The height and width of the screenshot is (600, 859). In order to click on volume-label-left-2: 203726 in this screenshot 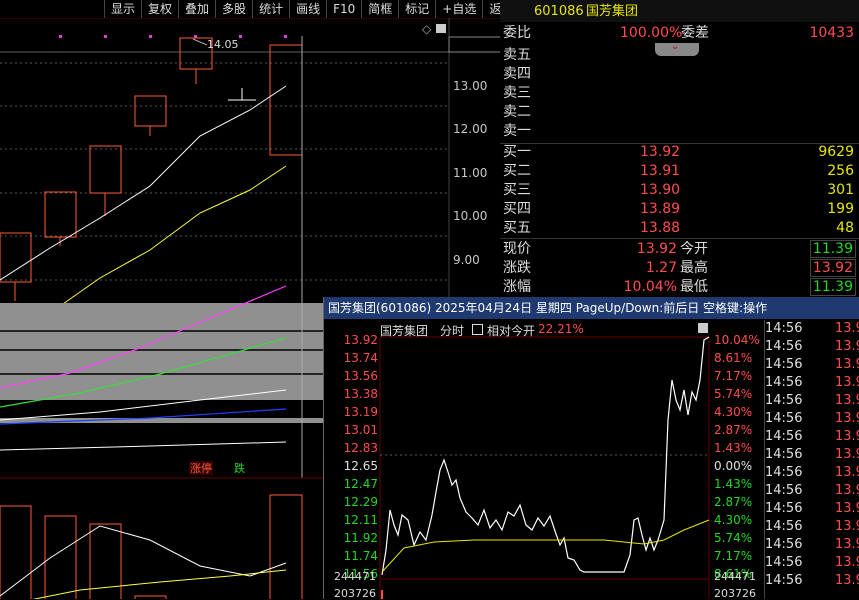, I will do `click(355, 593)`.